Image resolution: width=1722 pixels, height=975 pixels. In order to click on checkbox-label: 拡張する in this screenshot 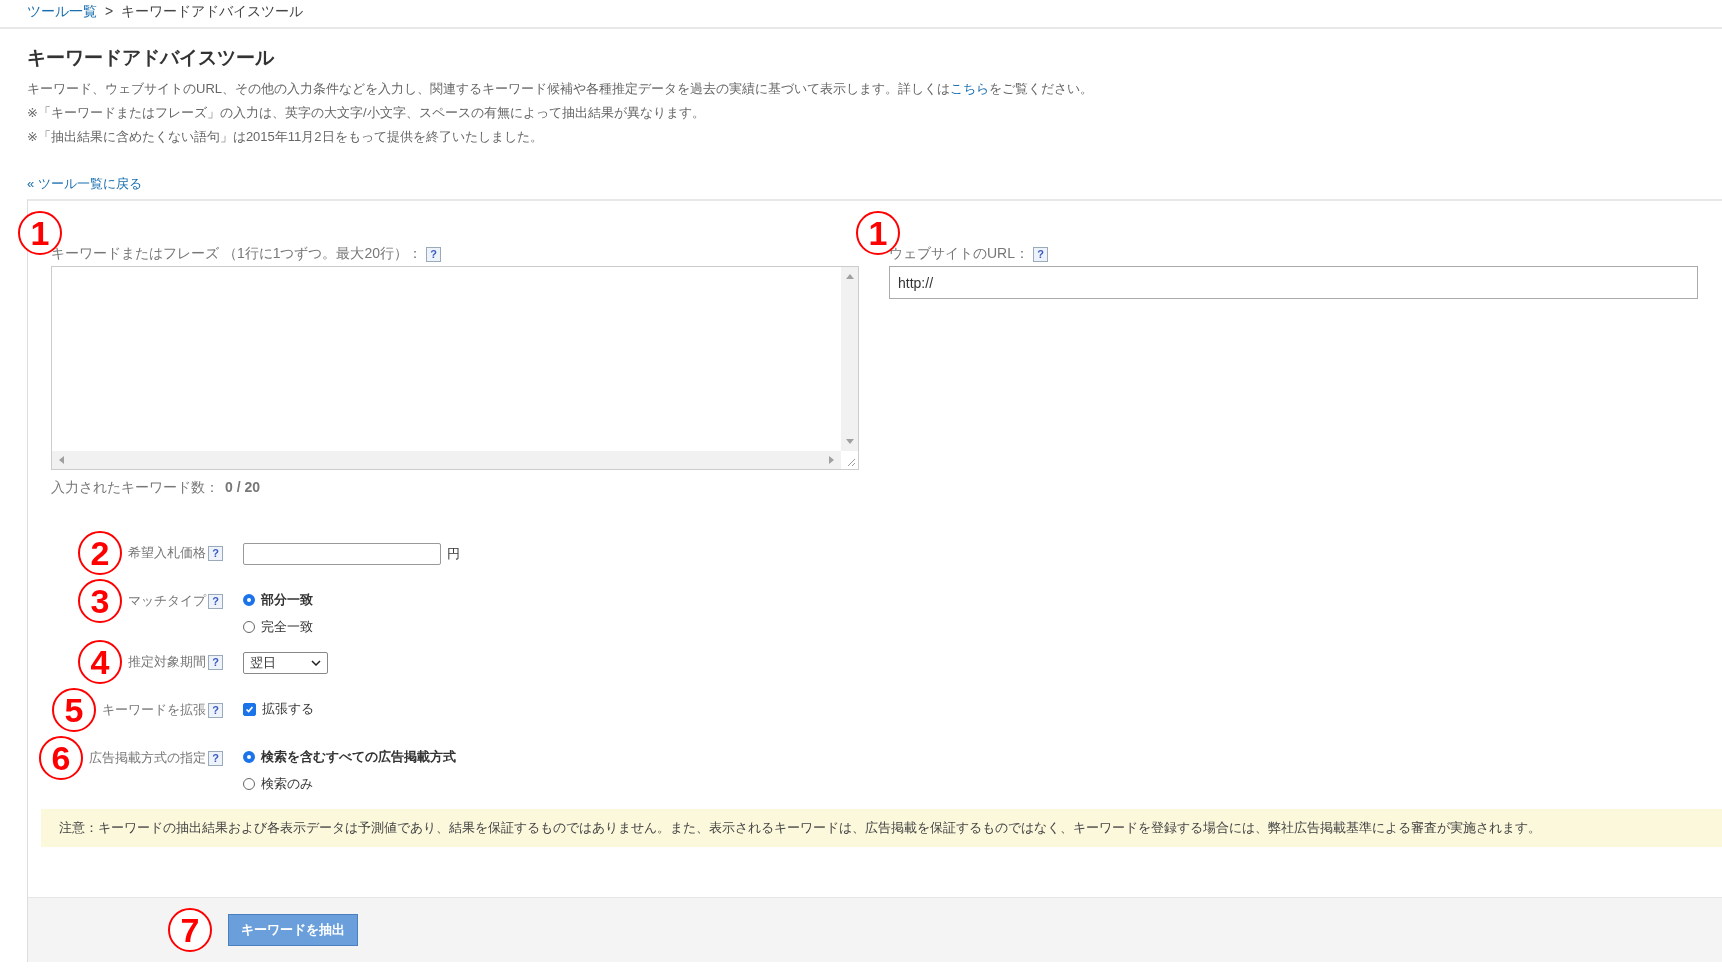, I will do `click(288, 709)`.